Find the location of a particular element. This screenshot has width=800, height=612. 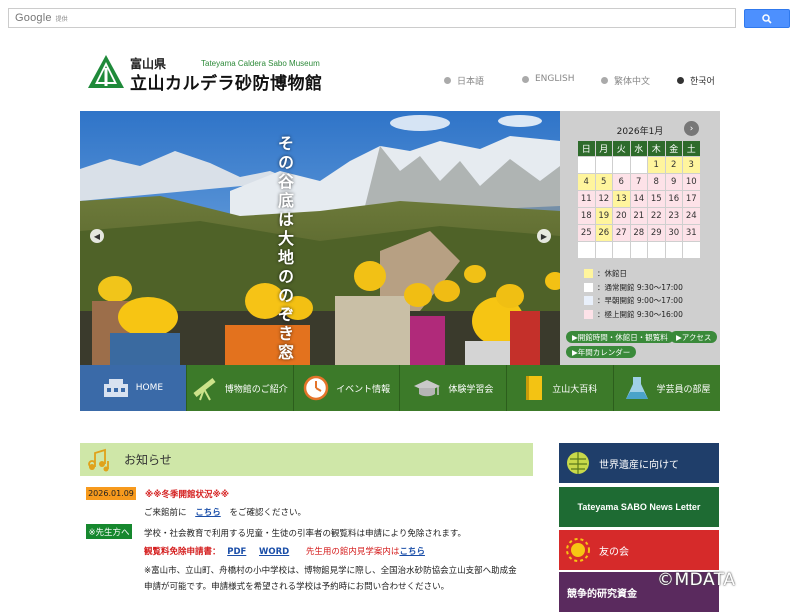

calendar-day: 26 is located at coordinates (603, 233).